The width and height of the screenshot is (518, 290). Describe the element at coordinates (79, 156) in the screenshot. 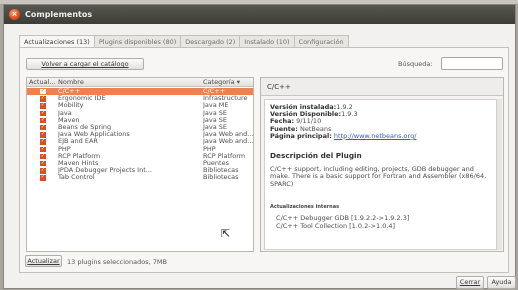

I see `row-name: RCP Platform` at that location.